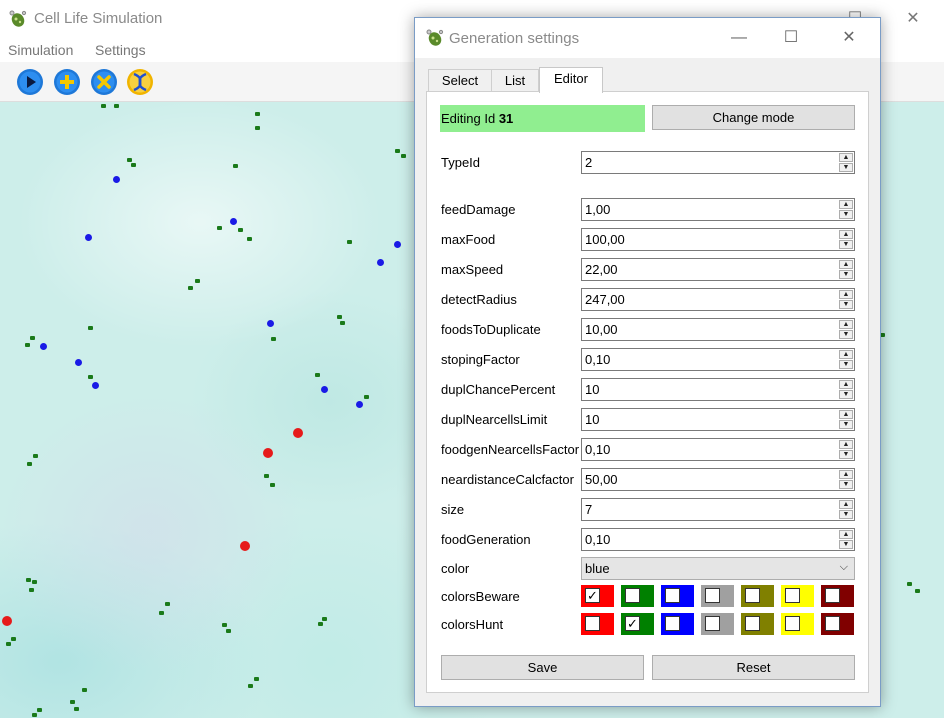 The width and height of the screenshot is (944, 718). I want to click on field-spinbox: 22,00 ▲ ▼, so click(718, 269).